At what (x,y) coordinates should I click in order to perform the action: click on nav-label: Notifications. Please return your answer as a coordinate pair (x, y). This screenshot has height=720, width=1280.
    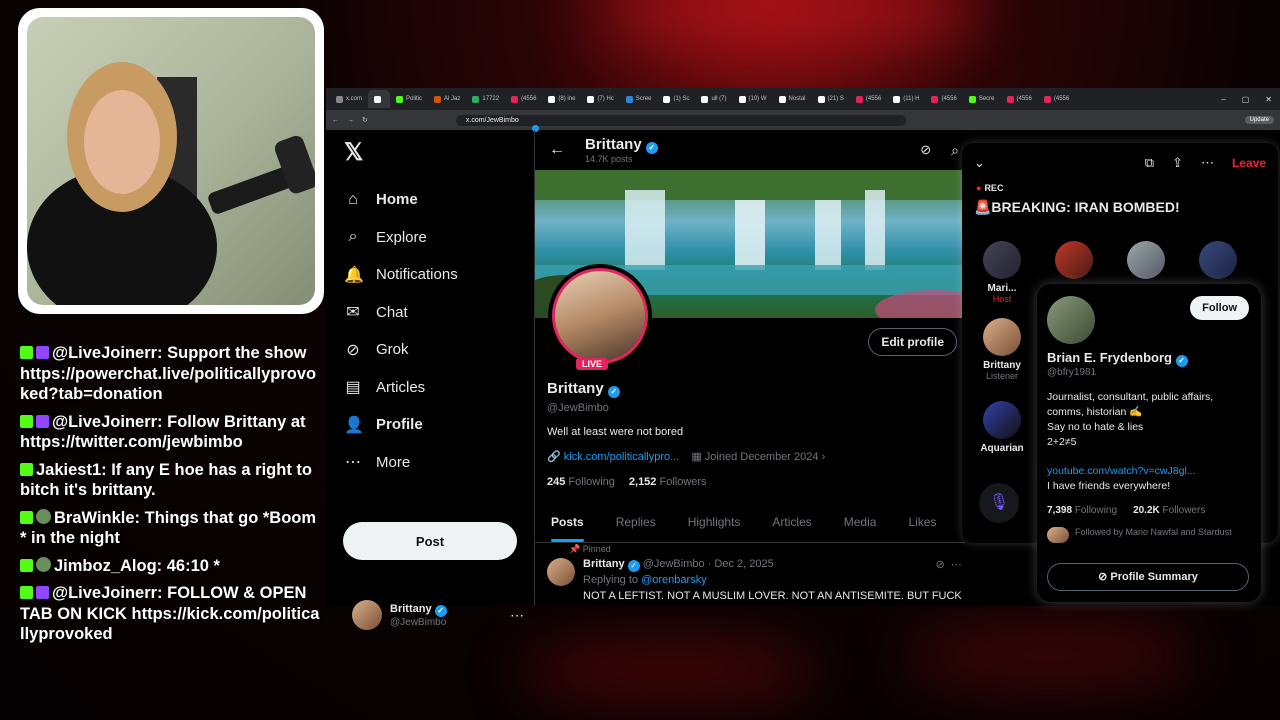
    Looking at the image, I should click on (417, 275).